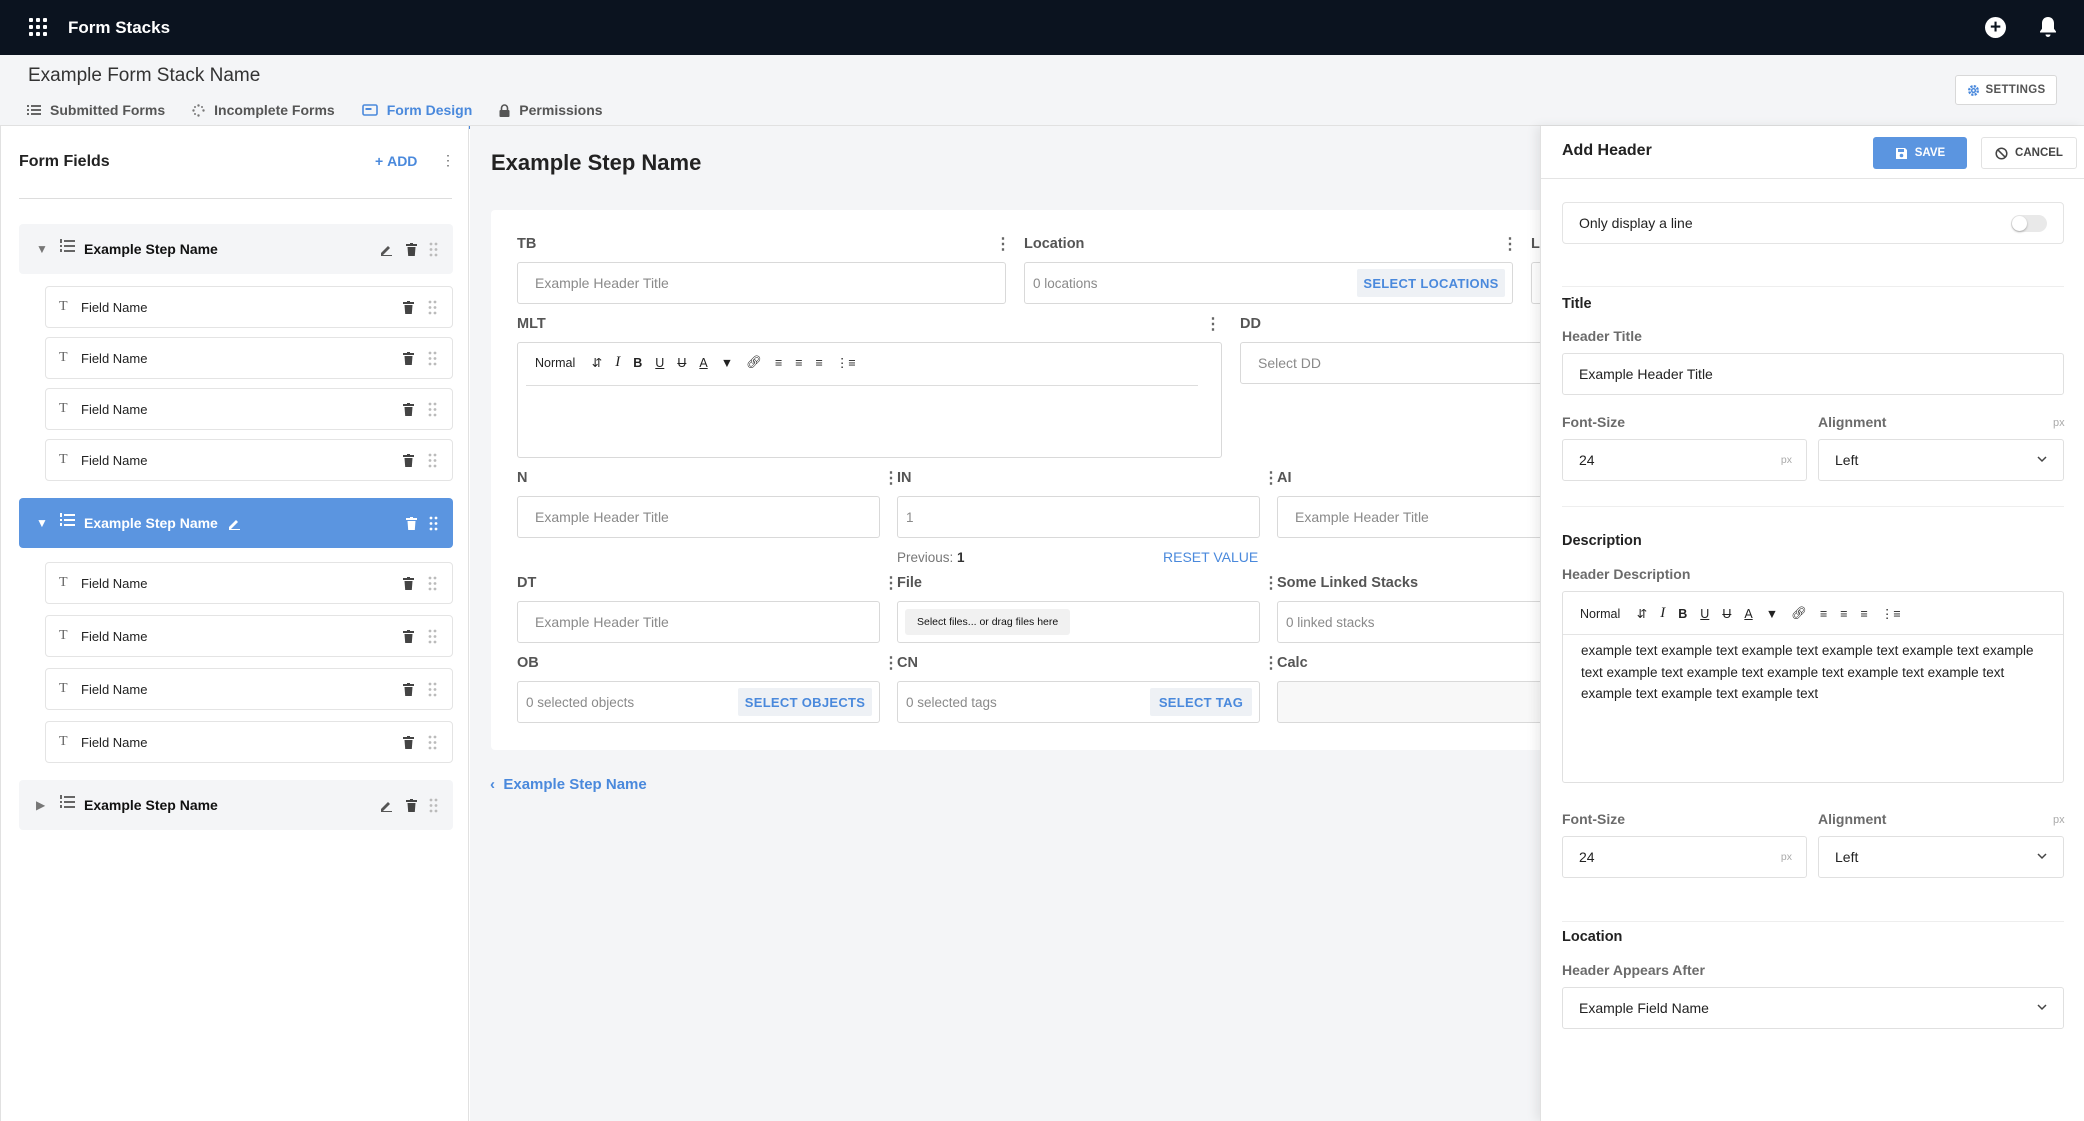  What do you see at coordinates (1210, 557) in the screenshot?
I see `reset-value-link: RESET VALUE` at bounding box center [1210, 557].